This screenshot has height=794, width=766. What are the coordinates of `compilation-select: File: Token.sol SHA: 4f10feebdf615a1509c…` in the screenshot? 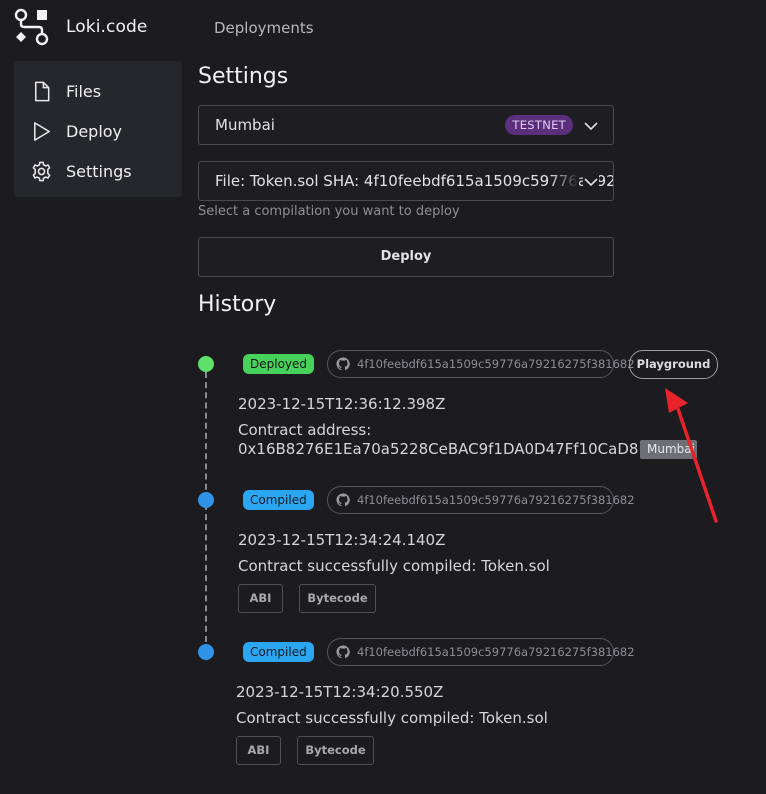 It's located at (406, 181).